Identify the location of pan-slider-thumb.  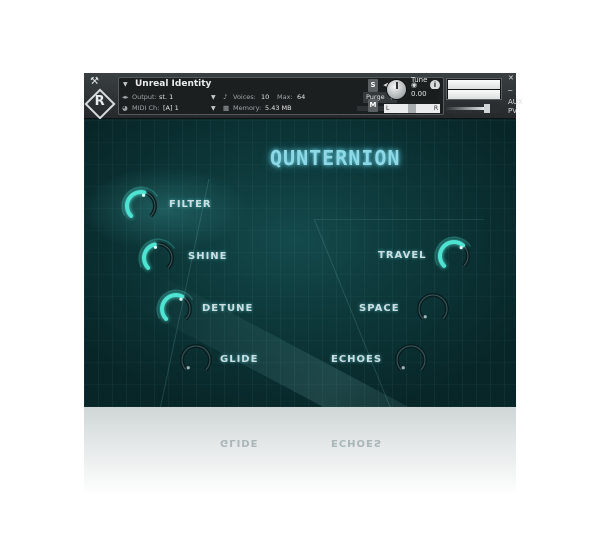
(412, 108).